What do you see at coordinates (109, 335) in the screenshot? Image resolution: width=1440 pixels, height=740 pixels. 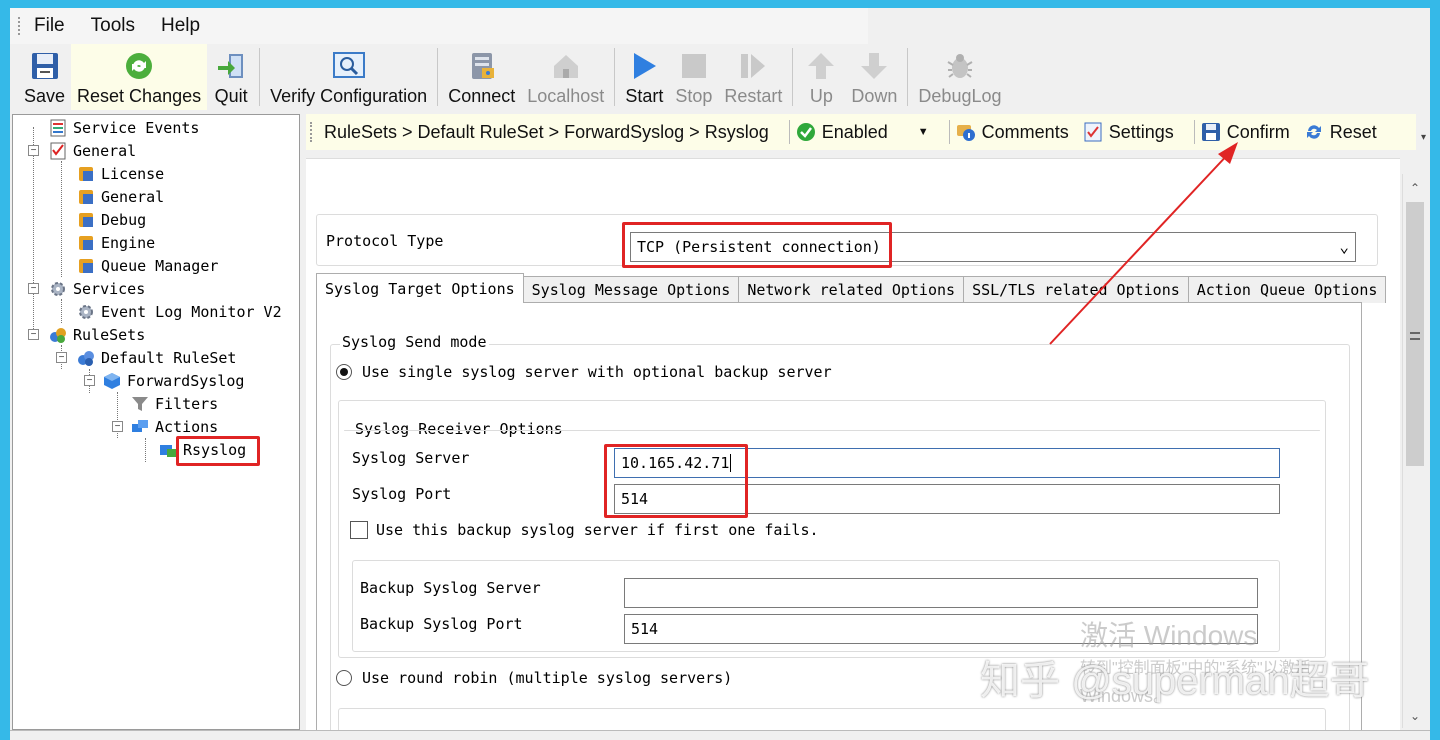 I see `tree-label: RuleSets` at bounding box center [109, 335].